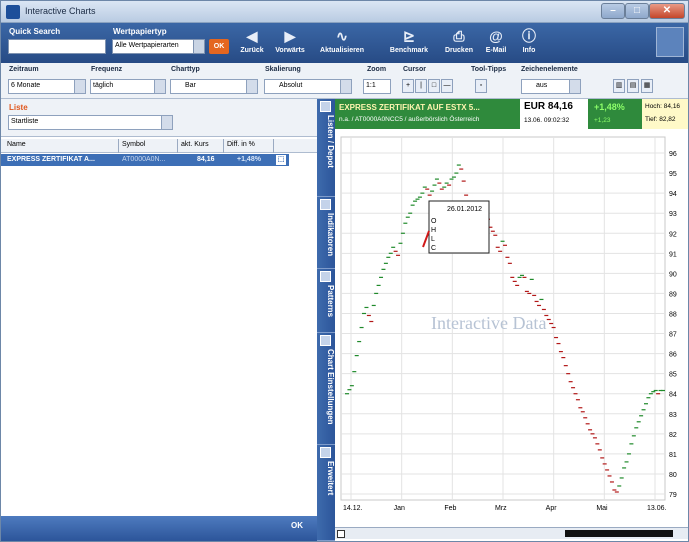 The image size is (689, 542). Describe the element at coordinates (57, 46) in the screenshot. I see `quick-search-input` at that location.